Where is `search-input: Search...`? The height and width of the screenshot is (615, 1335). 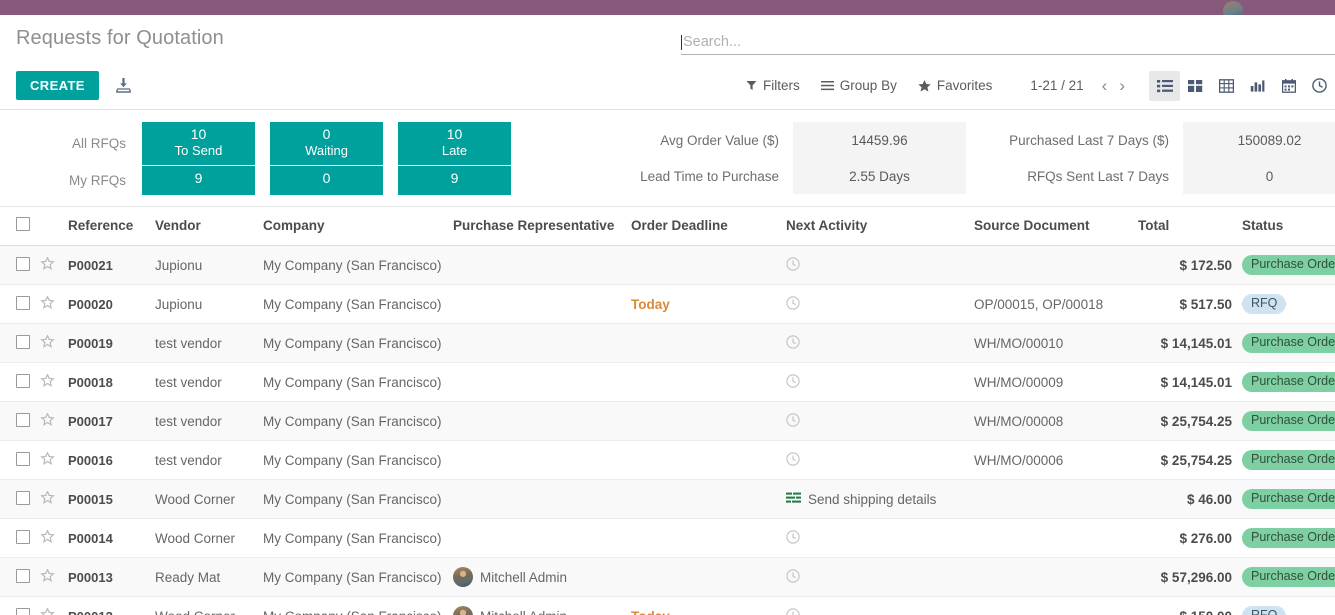 search-input: Search... is located at coordinates (712, 42).